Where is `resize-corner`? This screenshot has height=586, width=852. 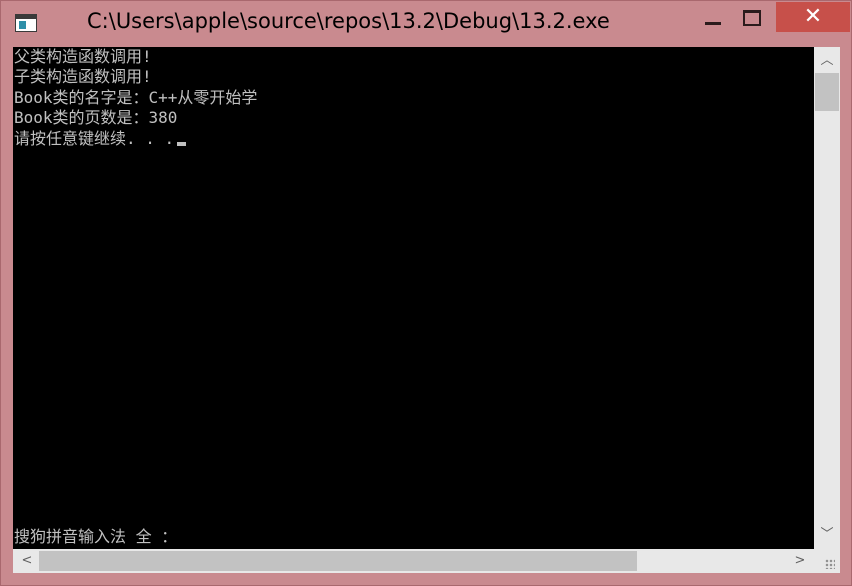 resize-corner is located at coordinates (827, 561).